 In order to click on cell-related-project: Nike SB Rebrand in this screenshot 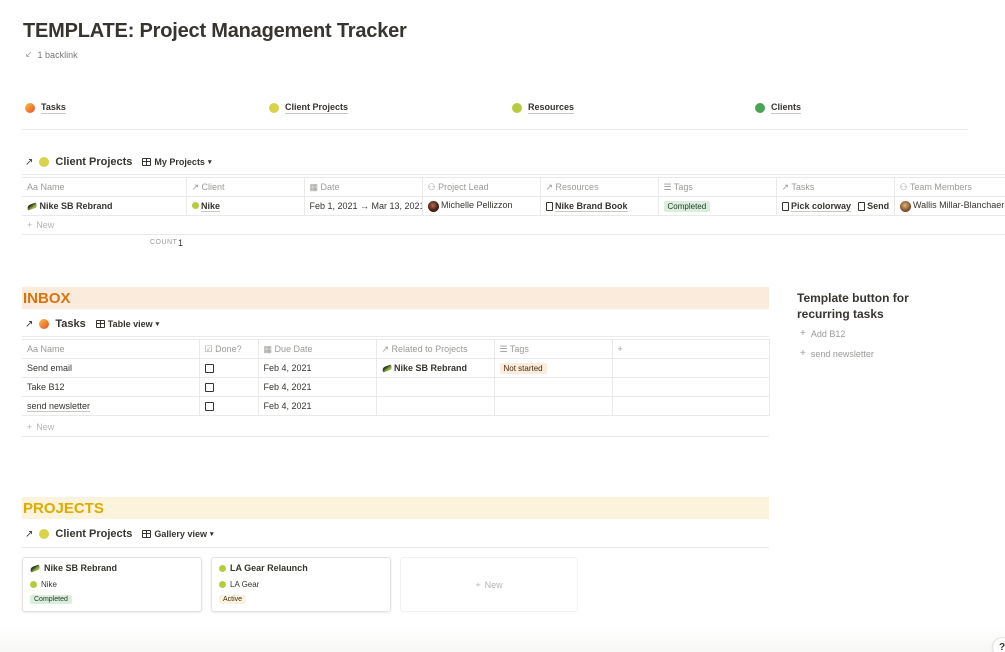, I will do `click(435, 368)`.